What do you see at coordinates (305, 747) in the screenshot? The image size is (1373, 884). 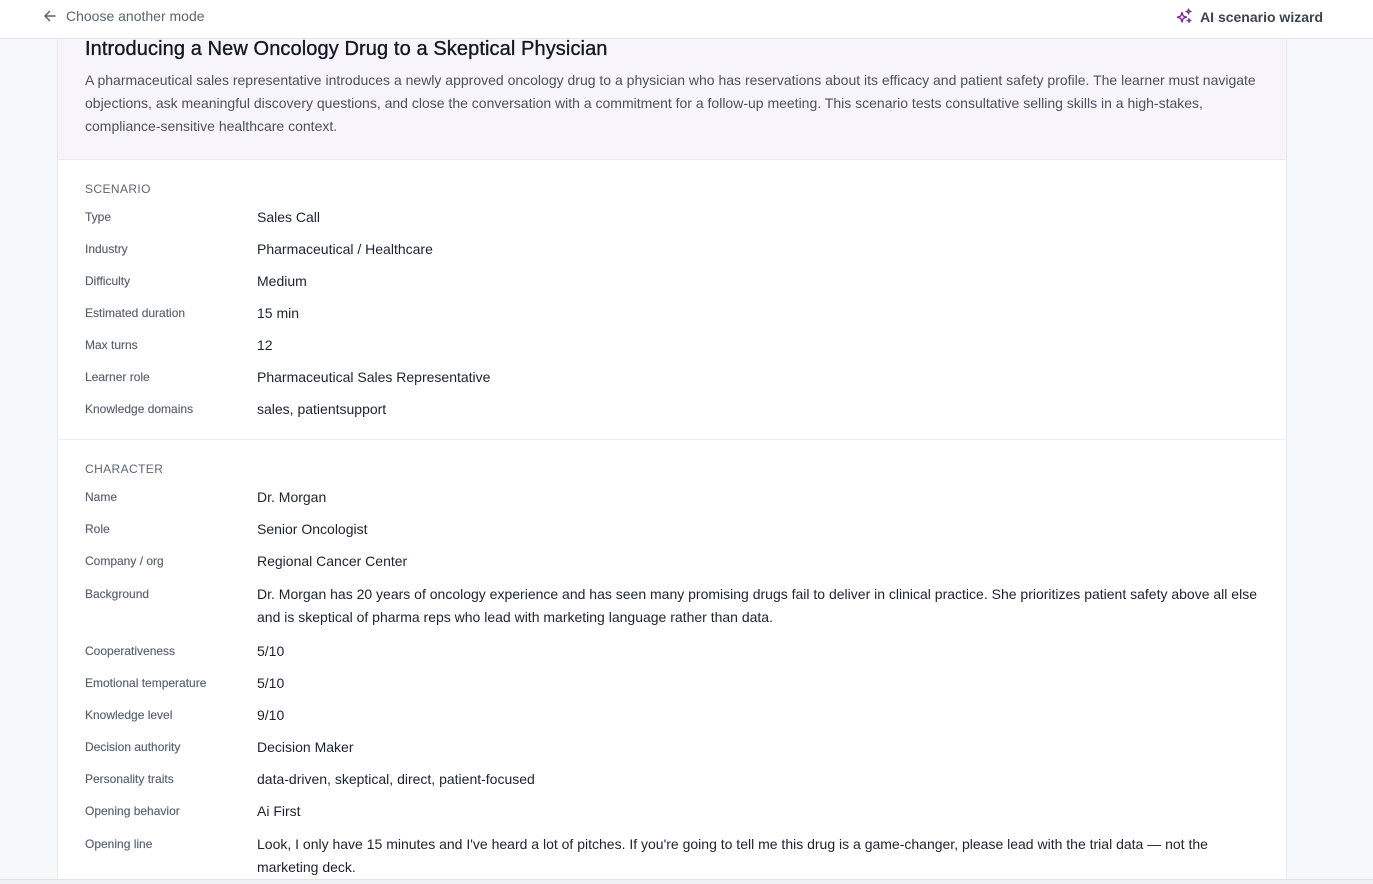 I see `character-value-decision-authority: Decision Maker` at bounding box center [305, 747].